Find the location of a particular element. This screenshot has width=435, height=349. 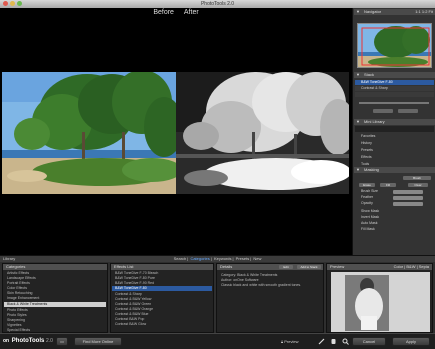

preview-label: Preview is located at coordinates (337, 266).